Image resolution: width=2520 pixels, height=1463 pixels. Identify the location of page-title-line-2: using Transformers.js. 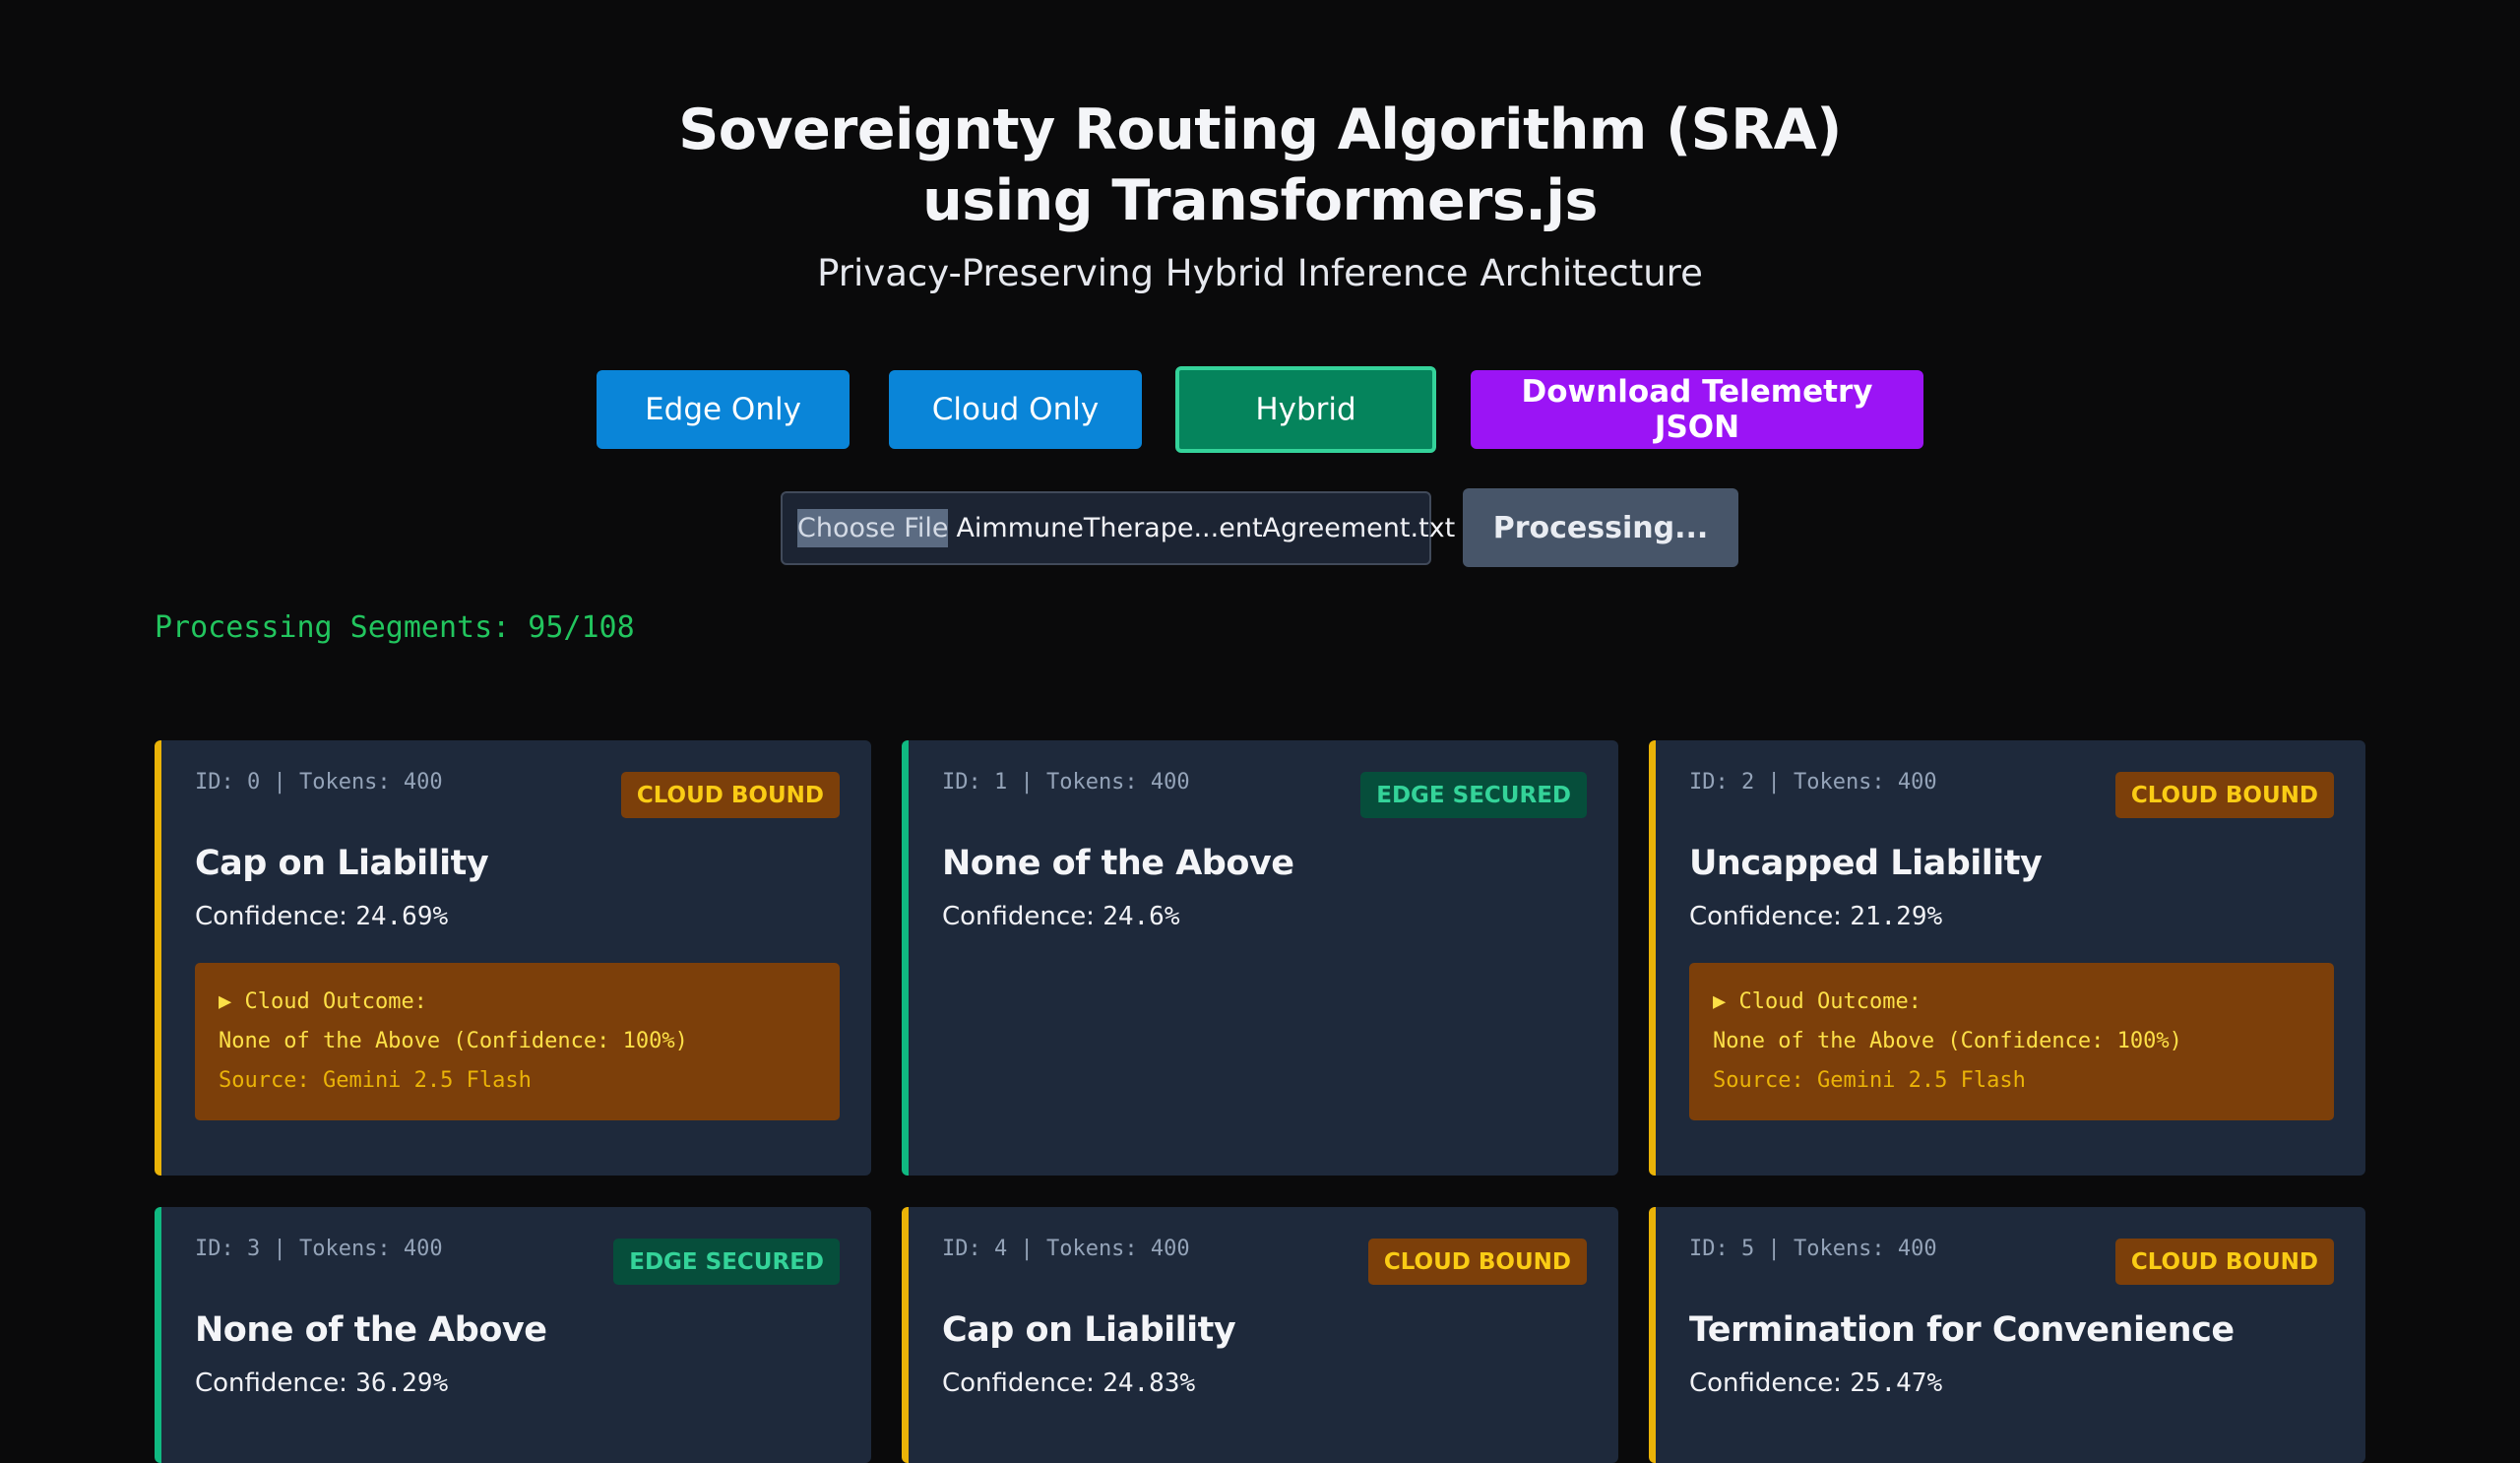
(1260, 200).